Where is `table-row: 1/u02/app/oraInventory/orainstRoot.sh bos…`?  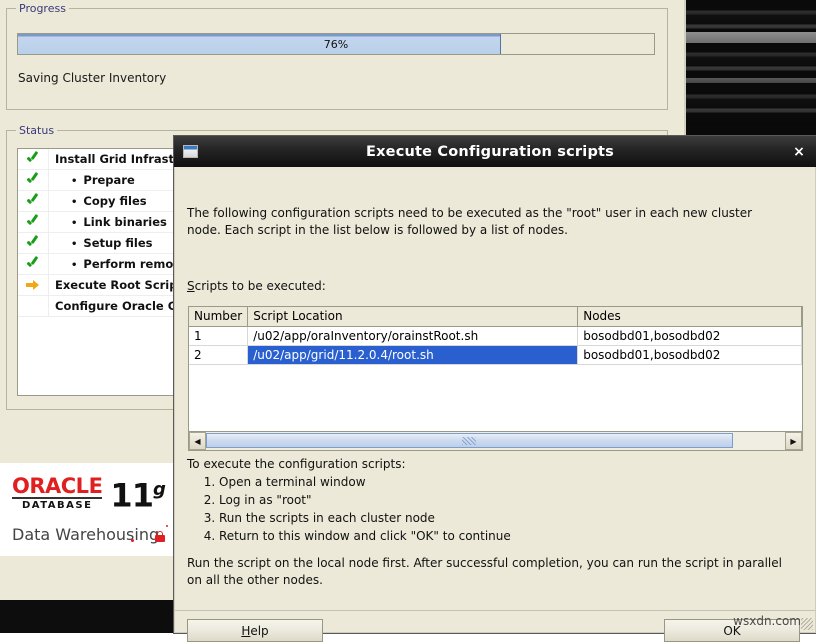
table-row: 1/u02/app/oraInventory/orainstRoot.sh bos… is located at coordinates (495, 336).